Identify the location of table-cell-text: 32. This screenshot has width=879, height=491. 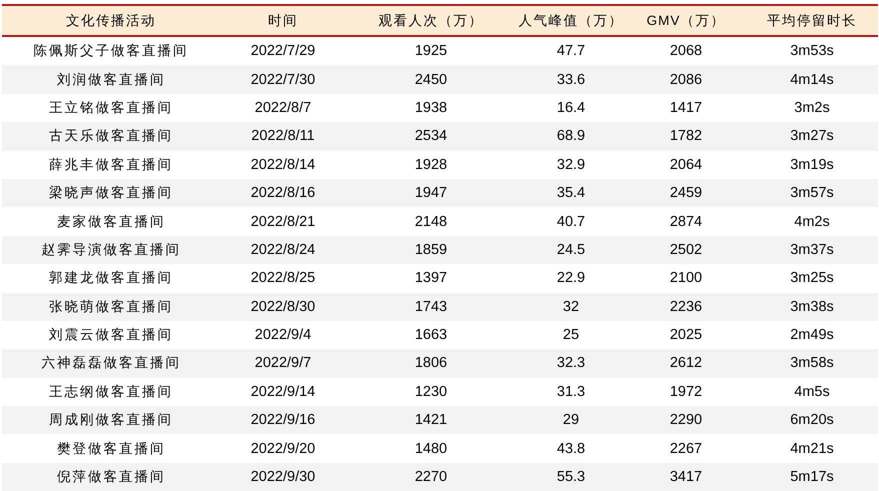
(571, 306).